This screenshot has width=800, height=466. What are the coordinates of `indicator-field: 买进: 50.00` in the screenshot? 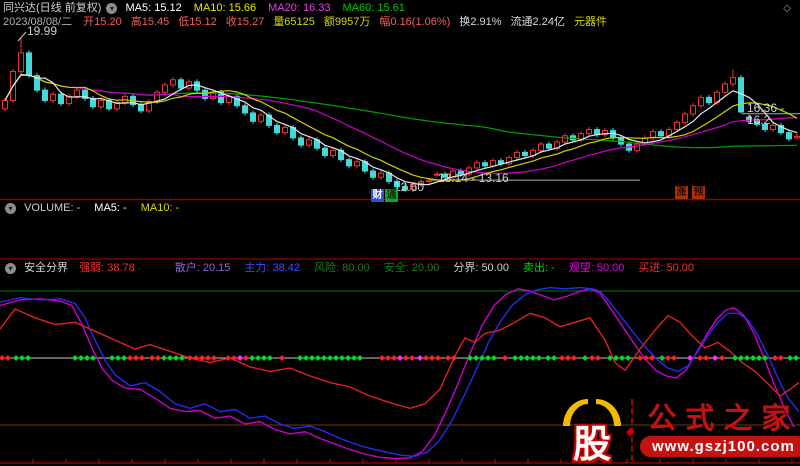 It's located at (666, 268).